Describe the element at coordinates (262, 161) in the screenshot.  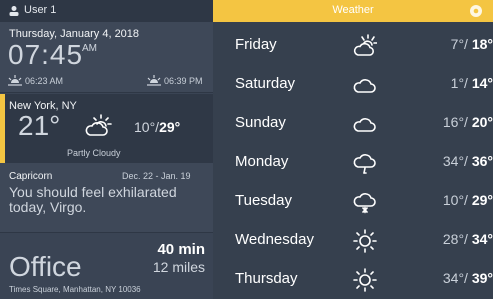
I see `day-name: Monday` at that location.